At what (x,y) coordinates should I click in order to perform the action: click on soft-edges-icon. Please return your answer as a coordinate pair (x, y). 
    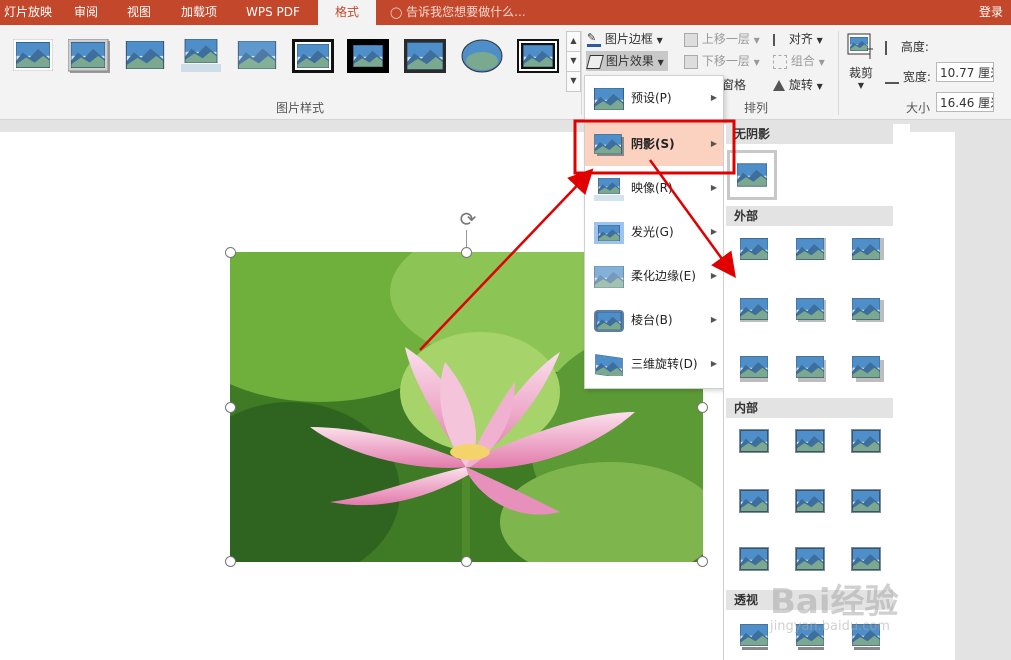
    Looking at the image, I should click on (609, 277).